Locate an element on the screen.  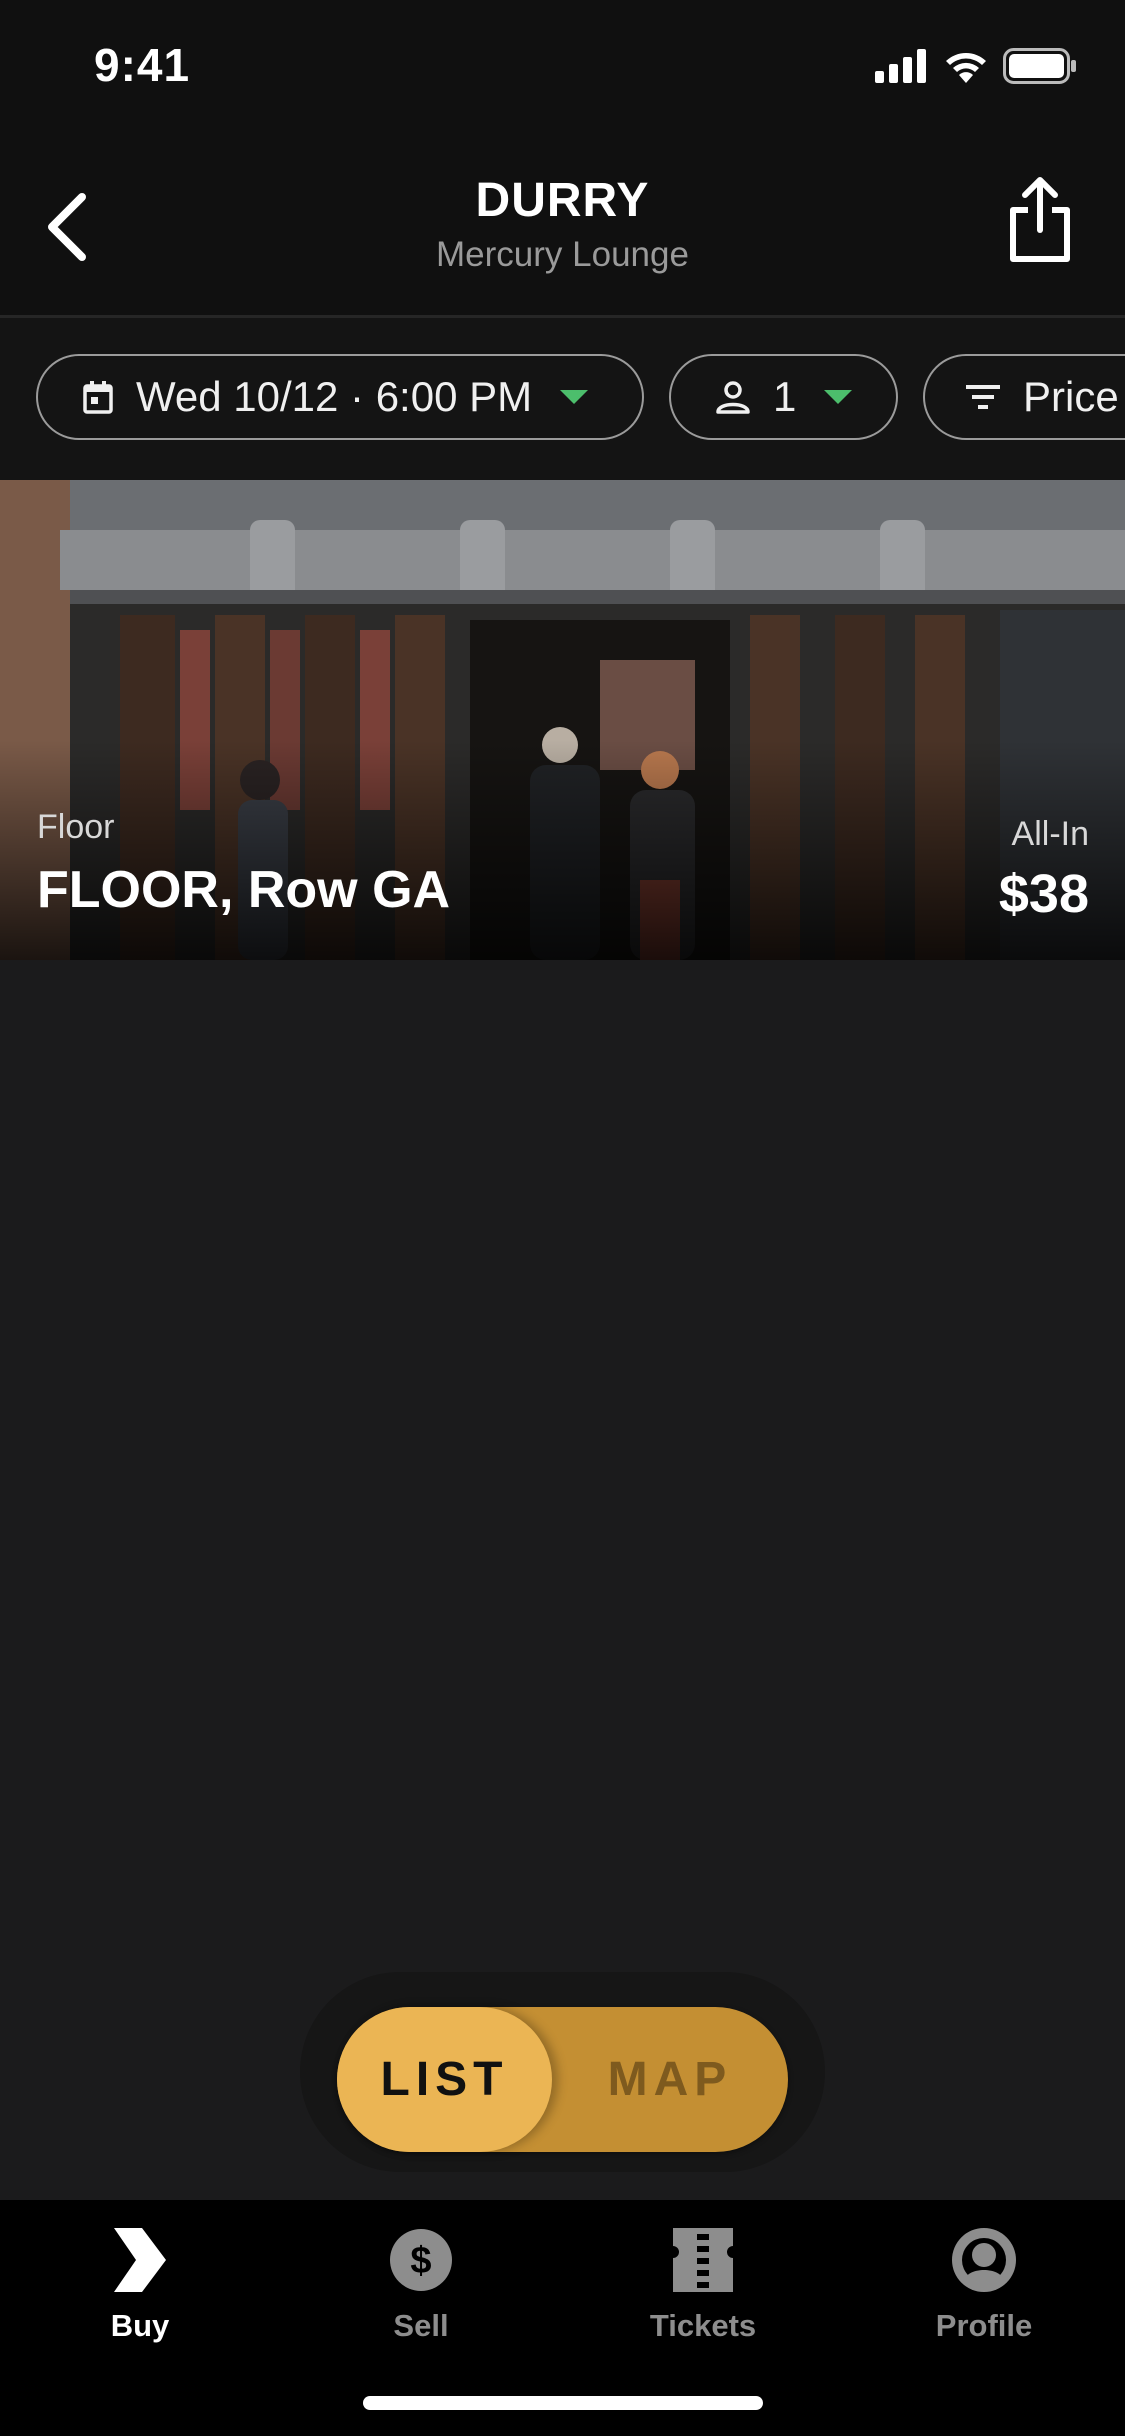
tab-buy: Buy is located at coordinates (140, 2290).